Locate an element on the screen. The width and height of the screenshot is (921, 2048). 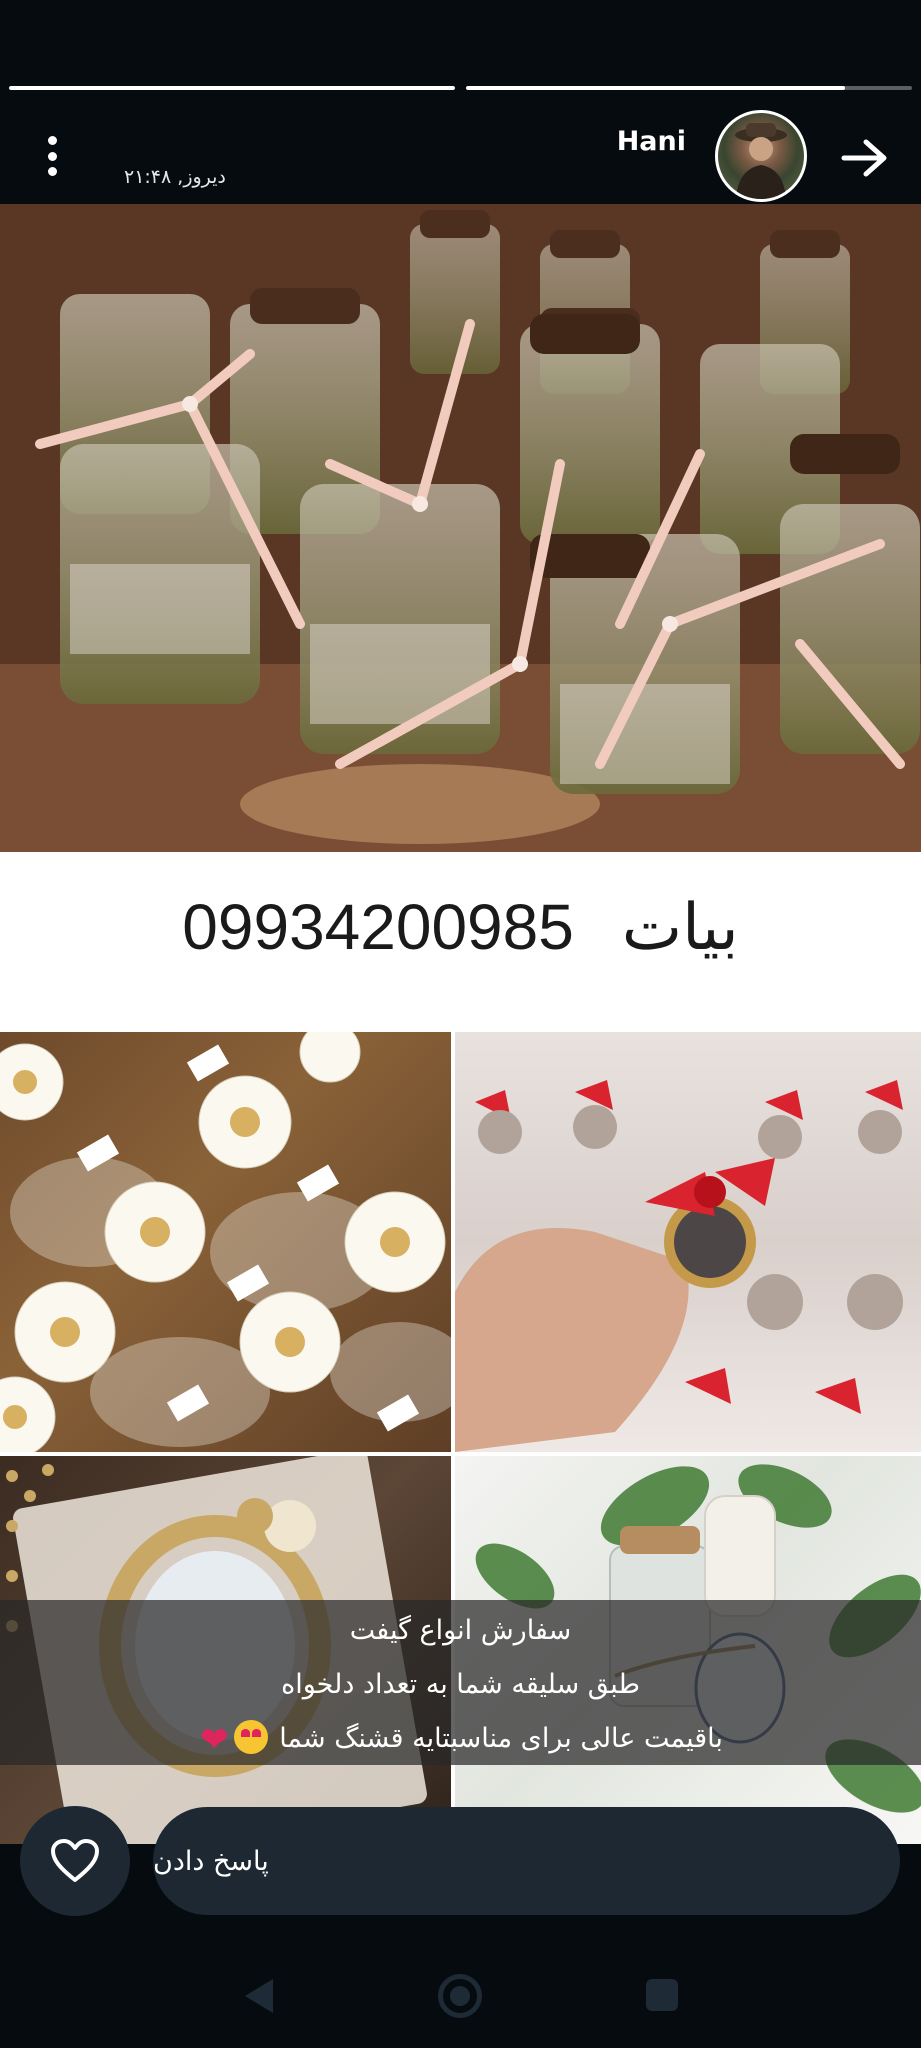
caption-line-2: طبق سلیقه شما به تعداد دلخواه is located at coordinates (460, 1684).